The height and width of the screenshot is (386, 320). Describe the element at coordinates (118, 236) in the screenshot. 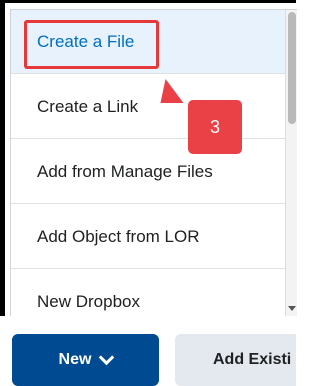

I see `menu-item-label: Add Object from LOR` at that location.